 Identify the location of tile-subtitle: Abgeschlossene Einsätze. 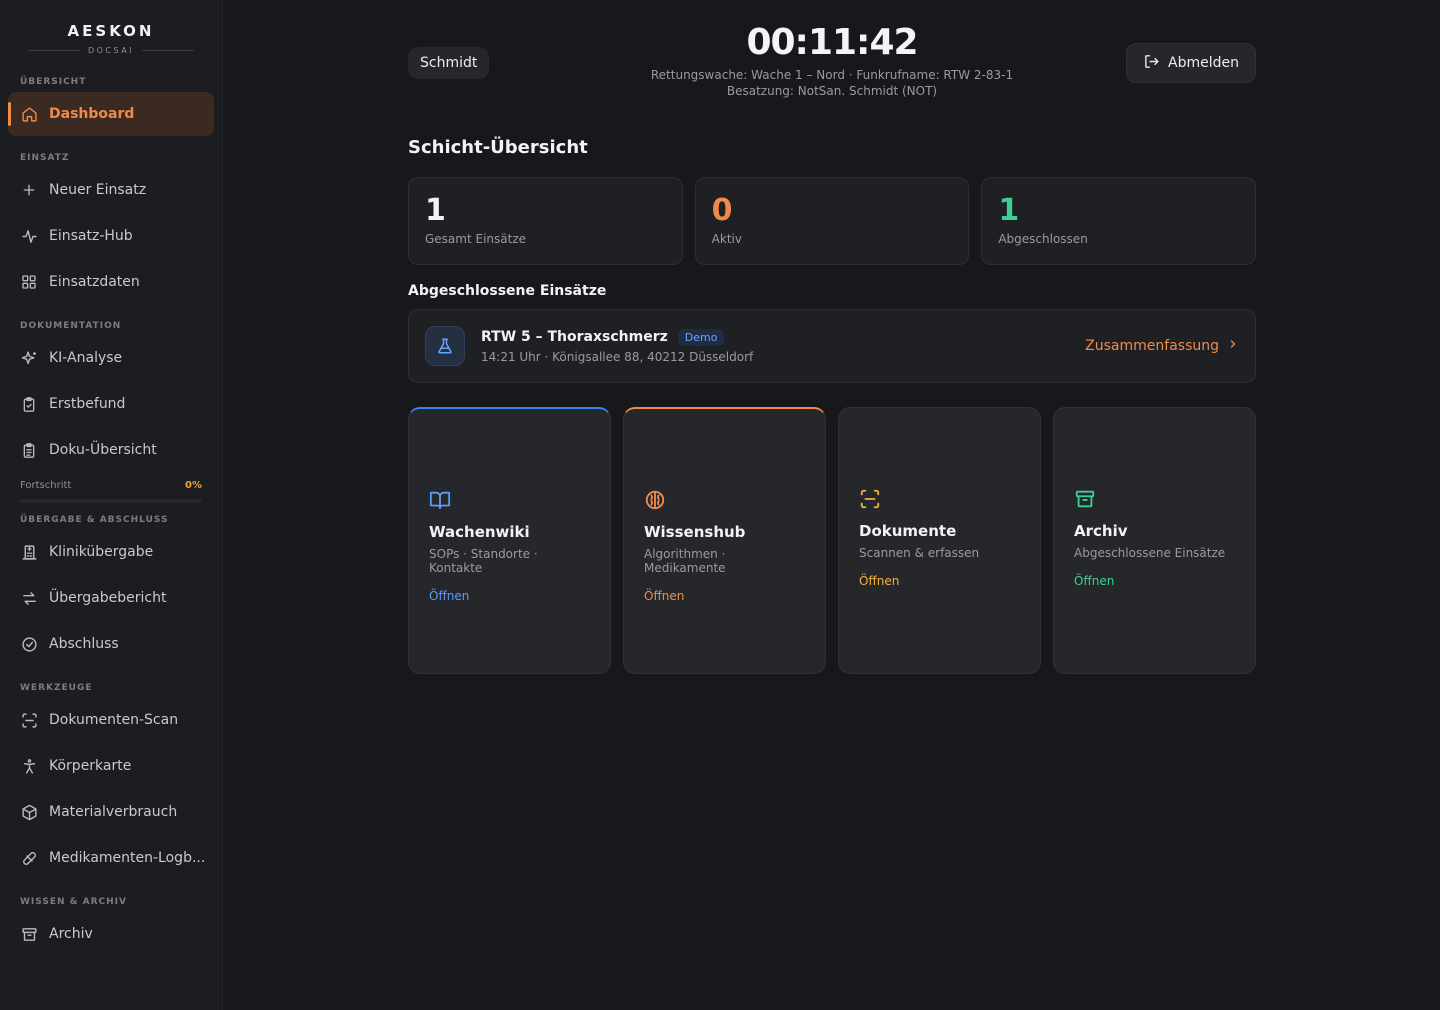
(1150, 553).